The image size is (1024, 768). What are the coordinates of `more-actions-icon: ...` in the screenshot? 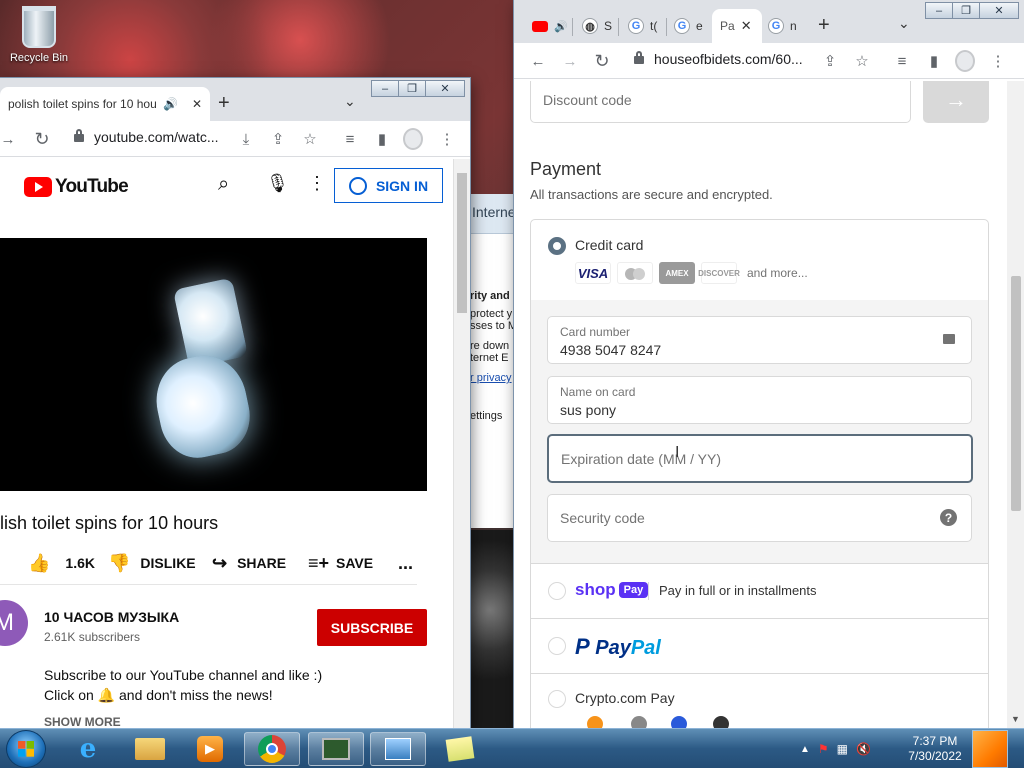 It's located at (405, 563).